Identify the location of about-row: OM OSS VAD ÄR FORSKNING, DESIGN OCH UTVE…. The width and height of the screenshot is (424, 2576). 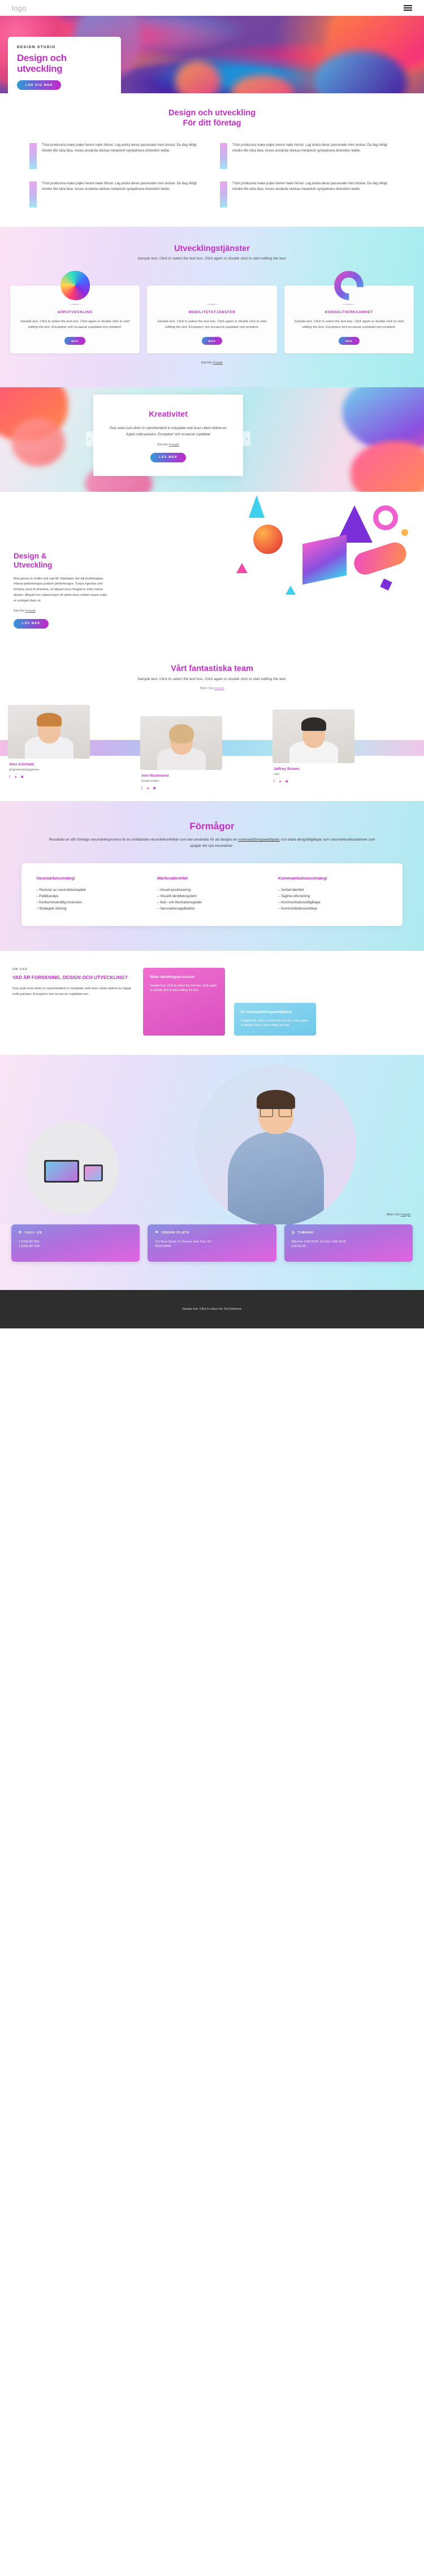
(212, 1001).